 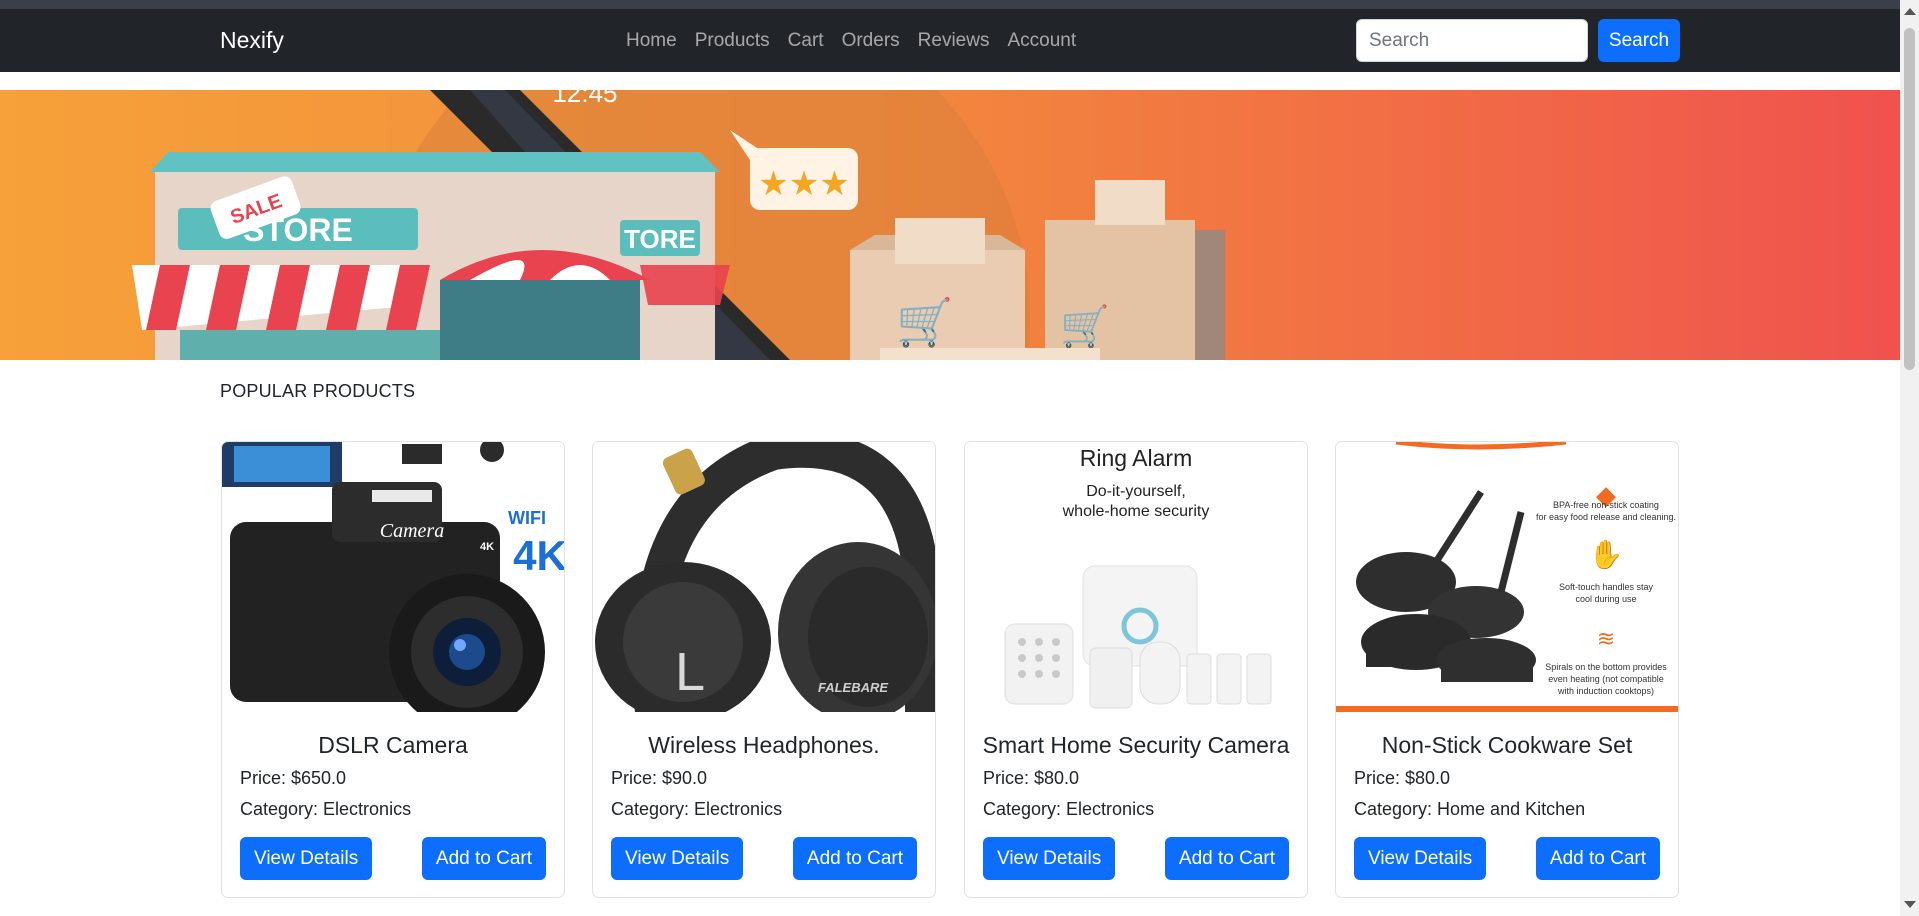 I want to click on 4k-label: 4K, so click(x=538, y=555).